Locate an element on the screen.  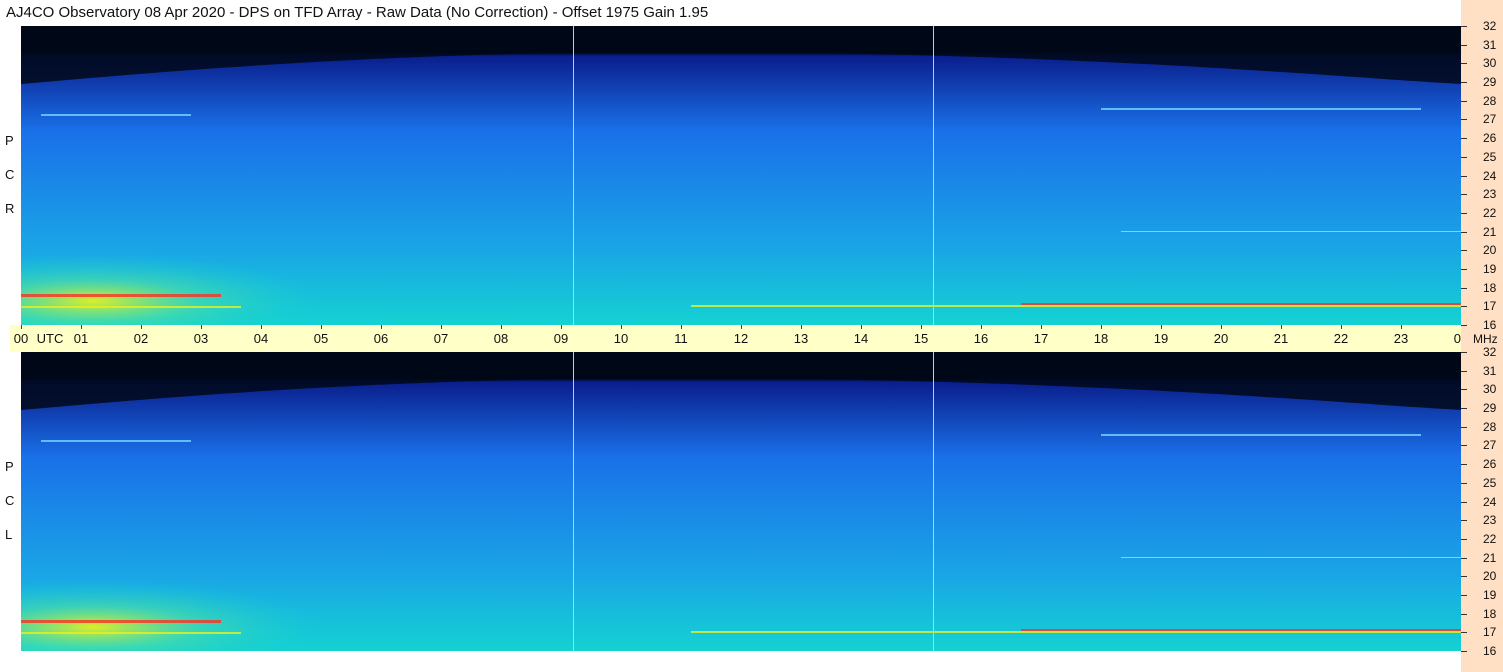
utc-tick-label: 06 is located at coordinates (381, 338).